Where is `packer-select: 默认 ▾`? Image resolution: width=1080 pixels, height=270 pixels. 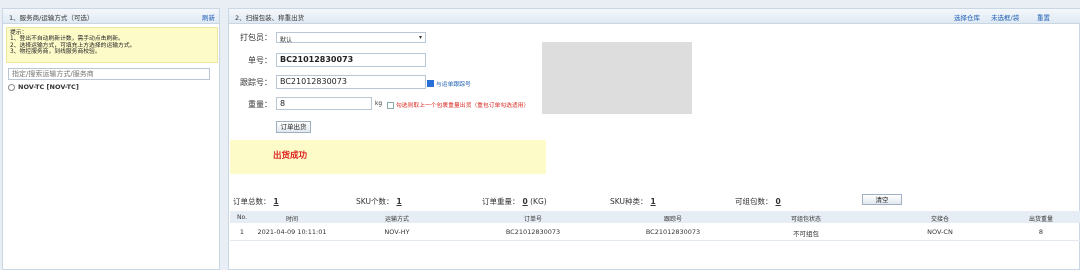 packer-select: 默认 ▾ is located at coordinates (351, 38).